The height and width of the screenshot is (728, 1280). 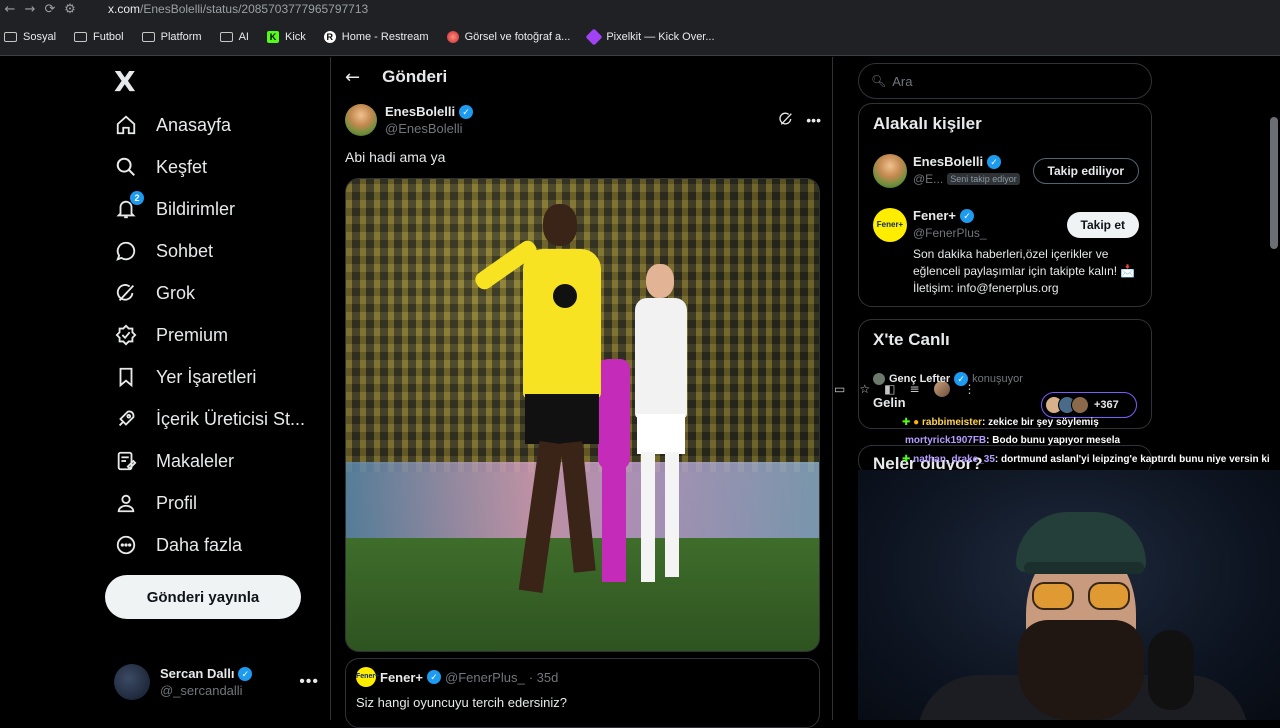 What do you see at coordinates (126, 335) in the screenshot?
I see `premium-icon` at bounding box center [126, 335].